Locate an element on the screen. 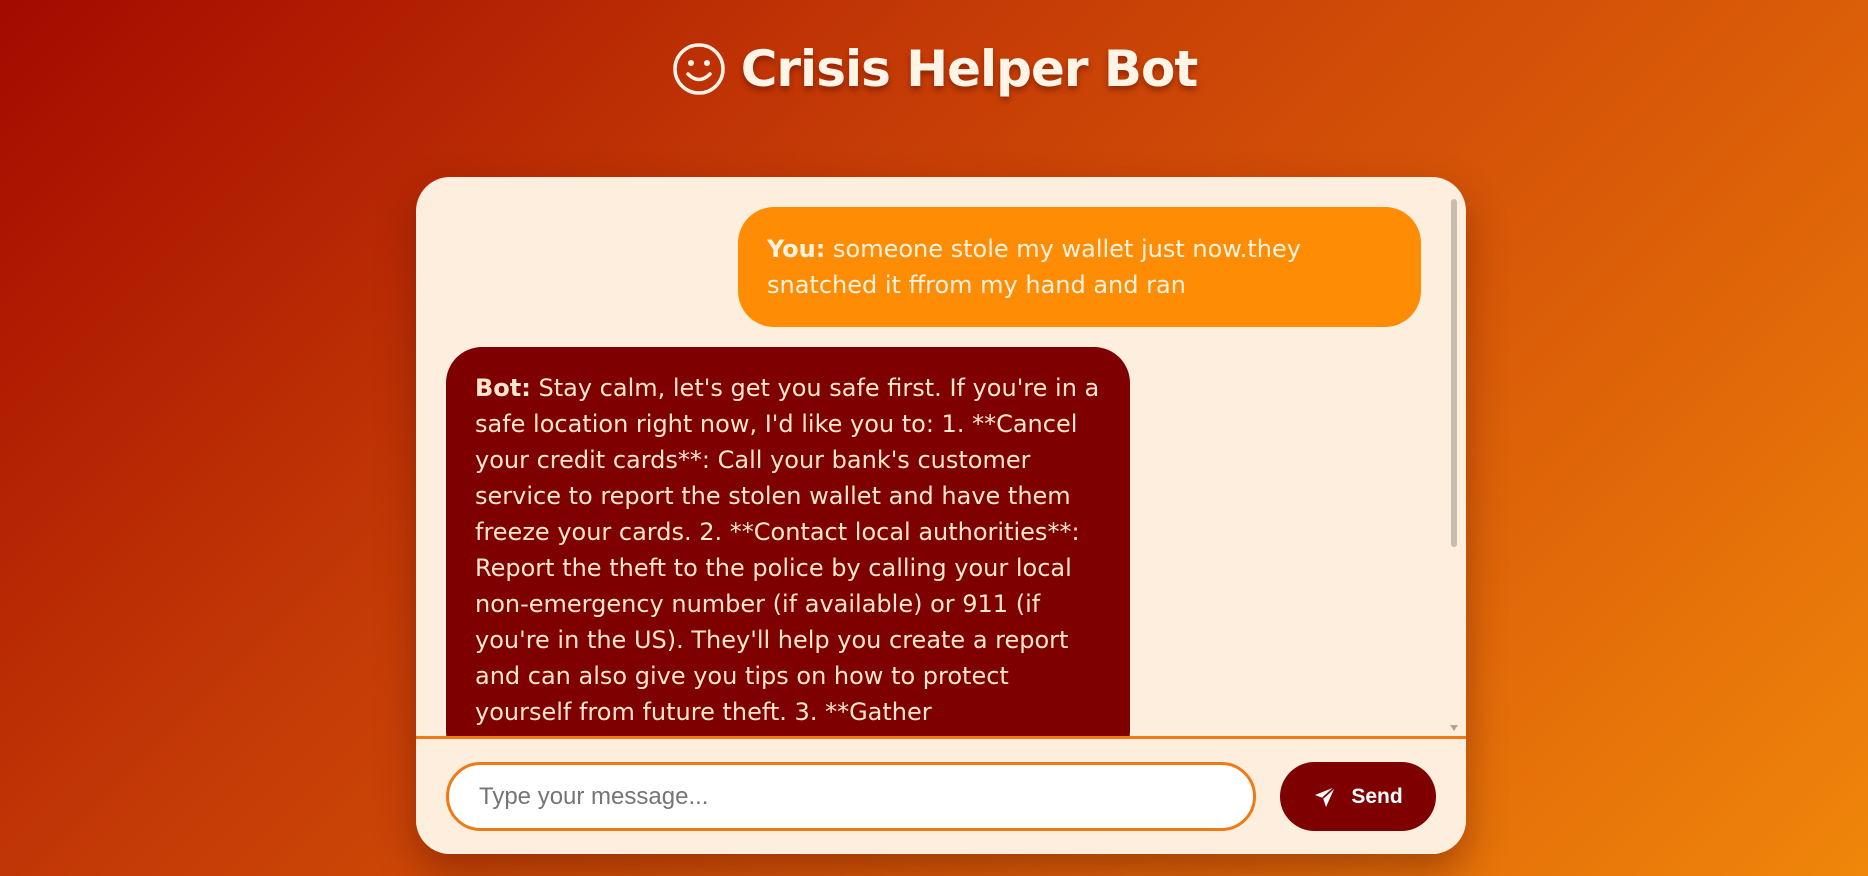 The image size is (1868, 876). message-sender: Bot: is located at coordinates (503, 388).